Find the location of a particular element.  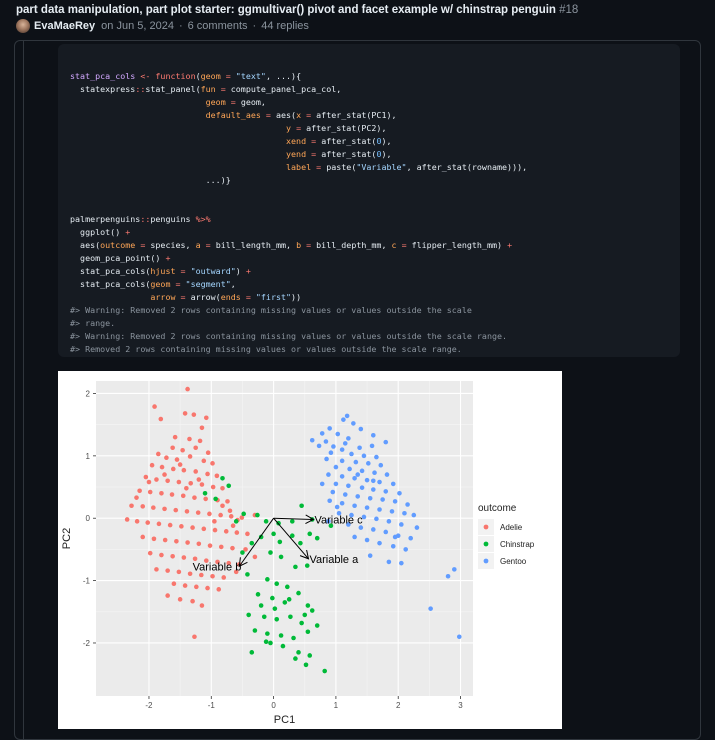

code-token: )) is located at coordinates (296, 297).